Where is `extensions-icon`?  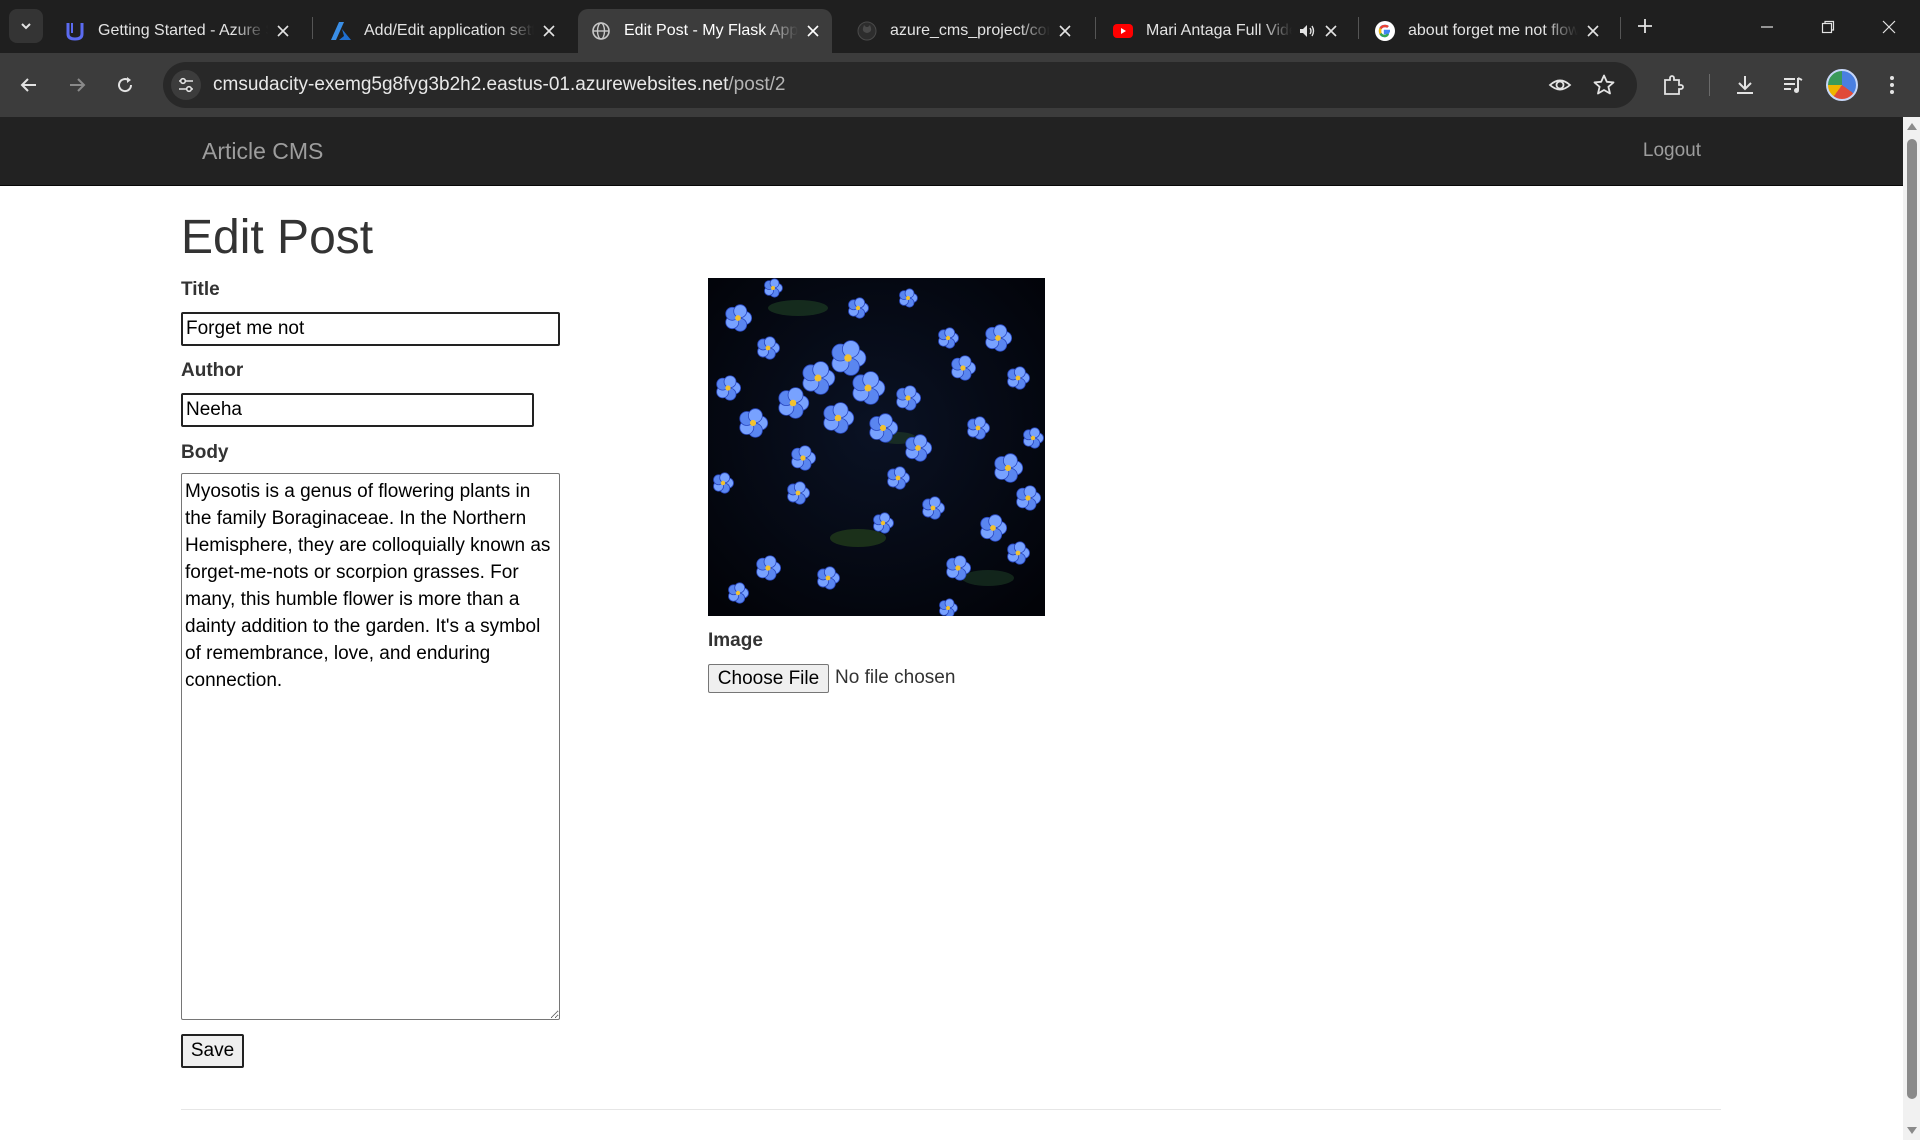
extensions-icon is located at coordinates (1673, 85).